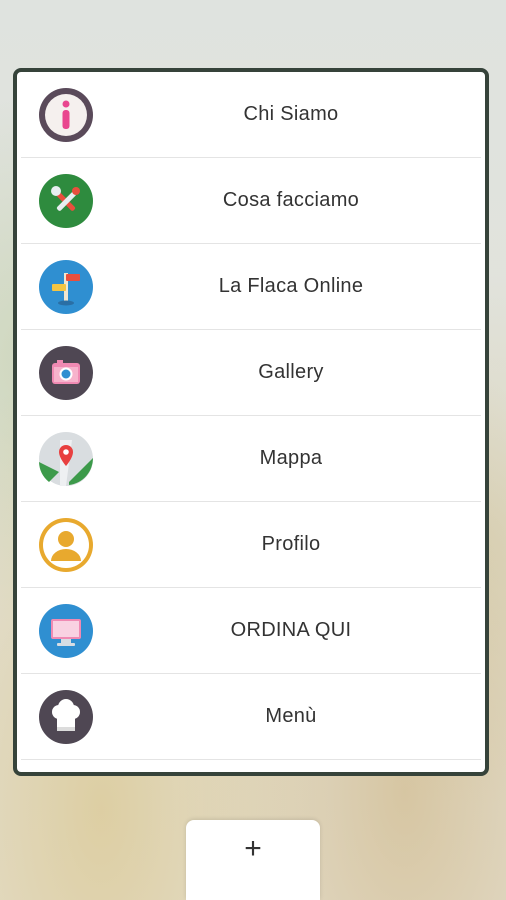 The width and height of the screenshot is (506, 900). What do you see at coordinates (66, 114) in the screenshot?
I see `info-icon` at bounding box center [66, 114].